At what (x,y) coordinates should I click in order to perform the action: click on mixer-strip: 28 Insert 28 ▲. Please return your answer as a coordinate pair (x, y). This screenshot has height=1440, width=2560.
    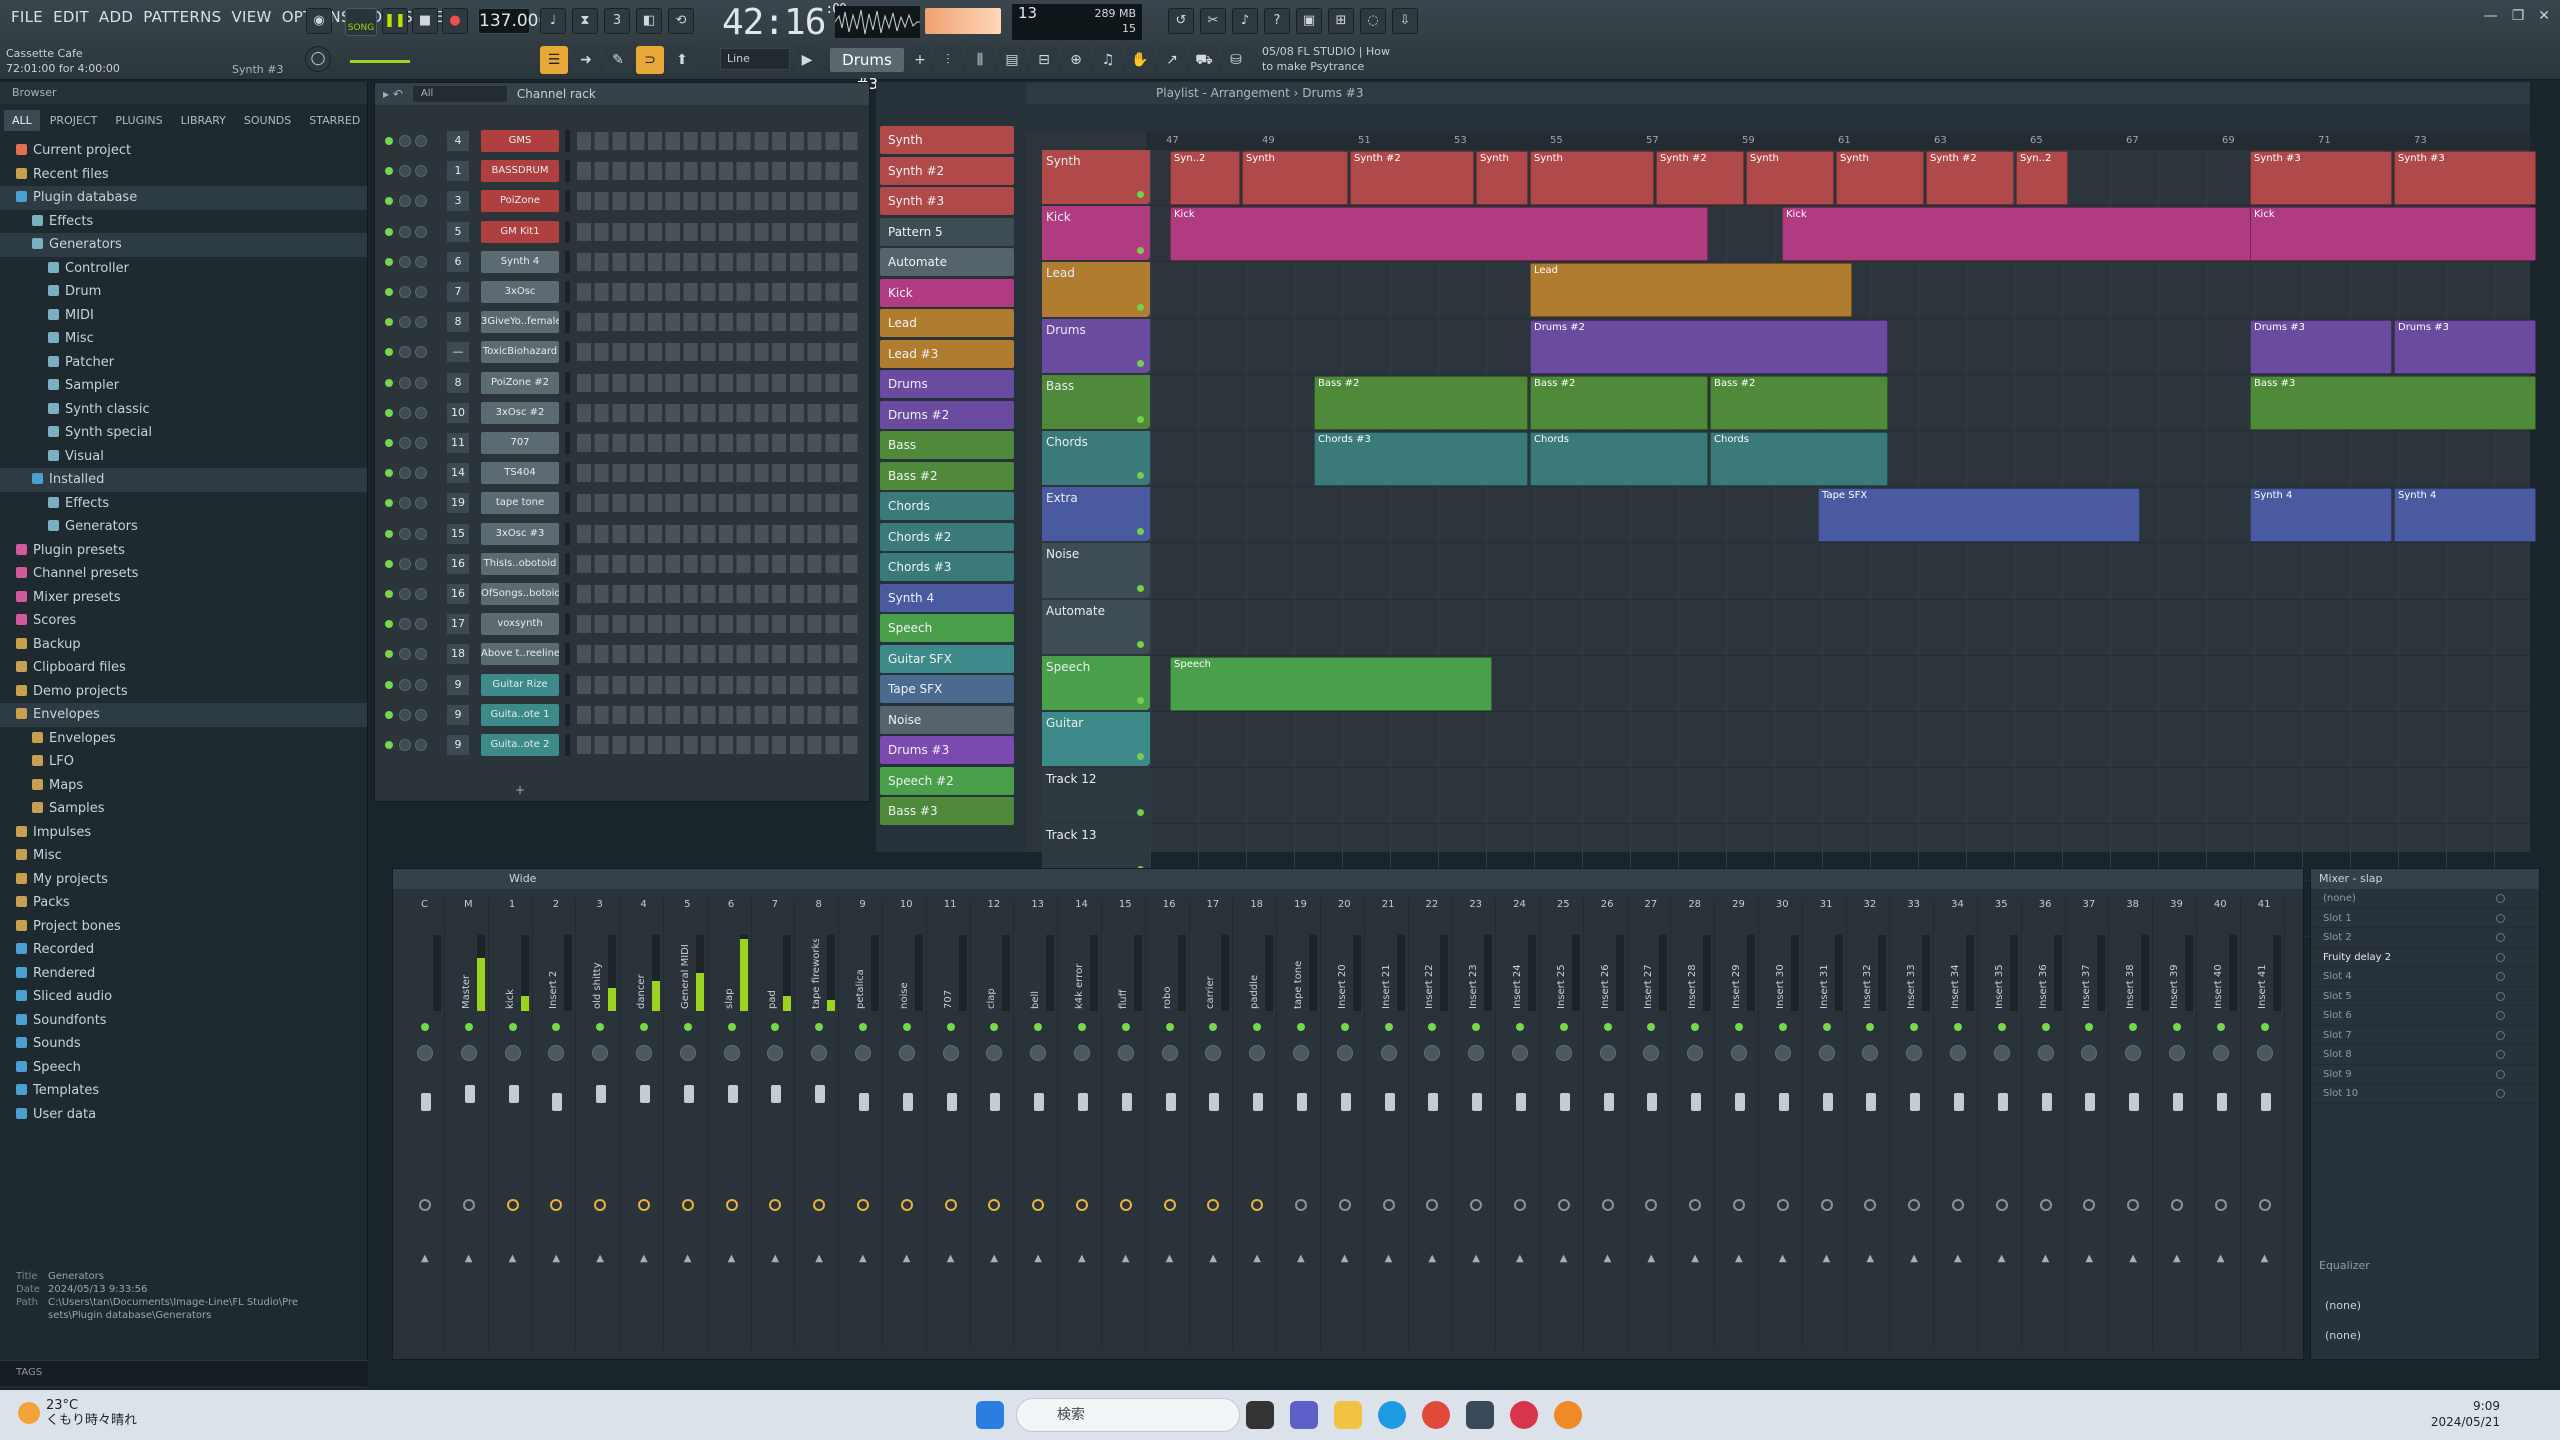
    Looking at the image, I should click on (1695, 1124).